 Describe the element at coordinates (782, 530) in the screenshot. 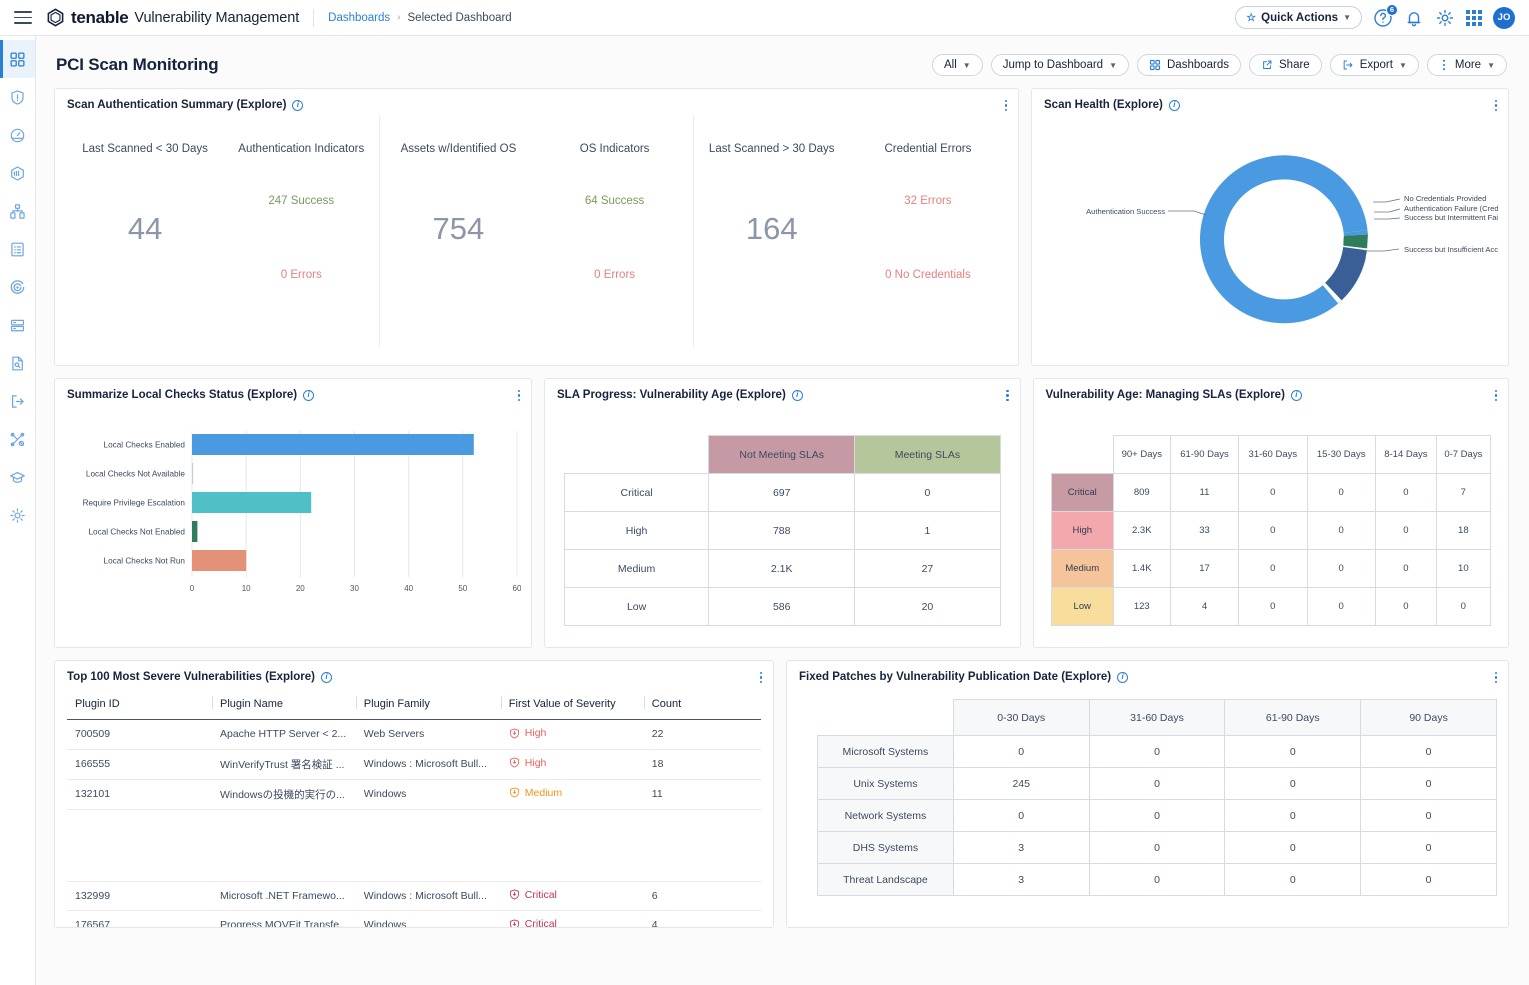

I see `table-row: High 788 1` at that location.